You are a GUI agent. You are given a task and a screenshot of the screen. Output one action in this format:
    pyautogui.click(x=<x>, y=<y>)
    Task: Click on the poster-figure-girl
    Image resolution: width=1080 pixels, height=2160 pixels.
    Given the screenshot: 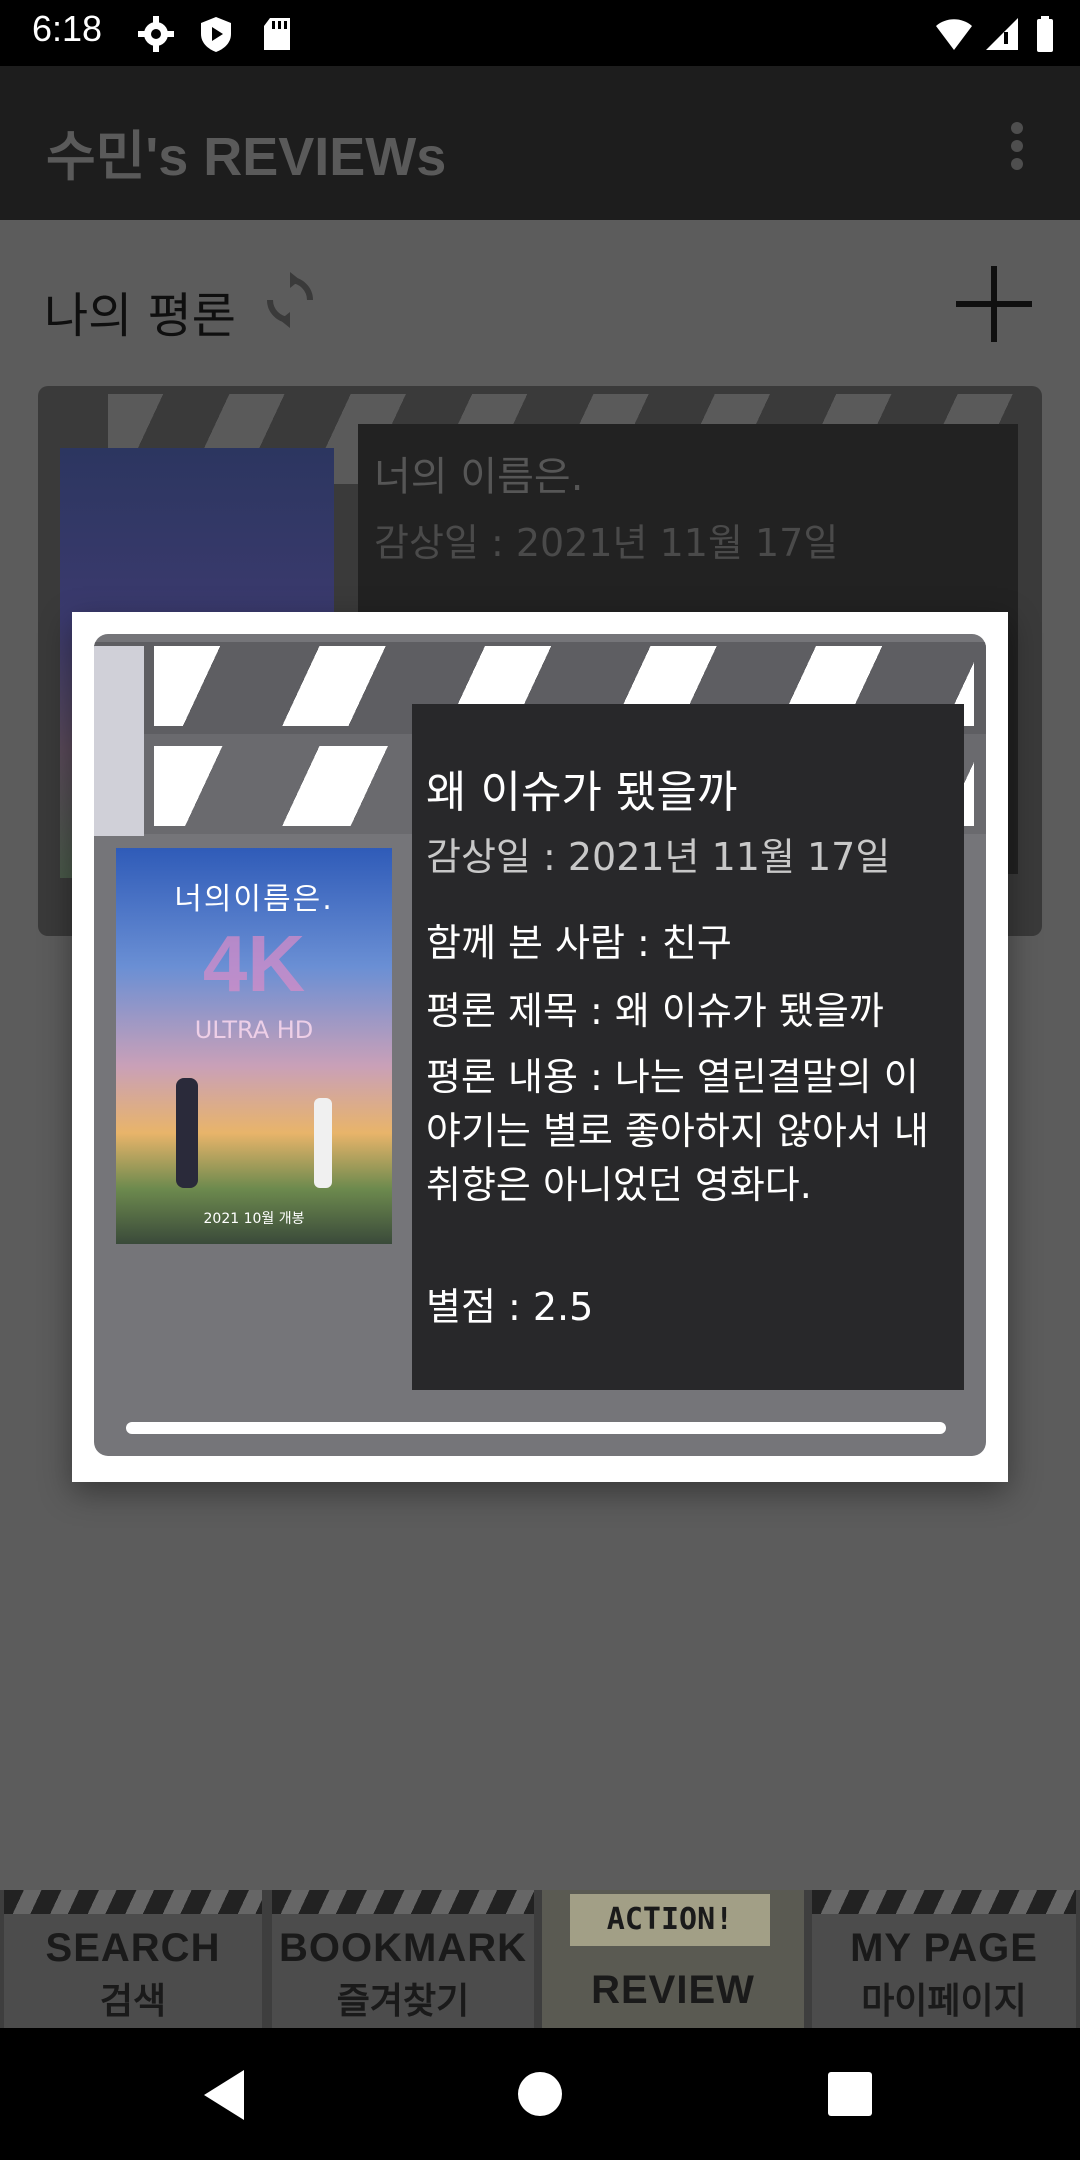 What is the action you would take?
    pyautogui.click(x=323, y=1143)
    